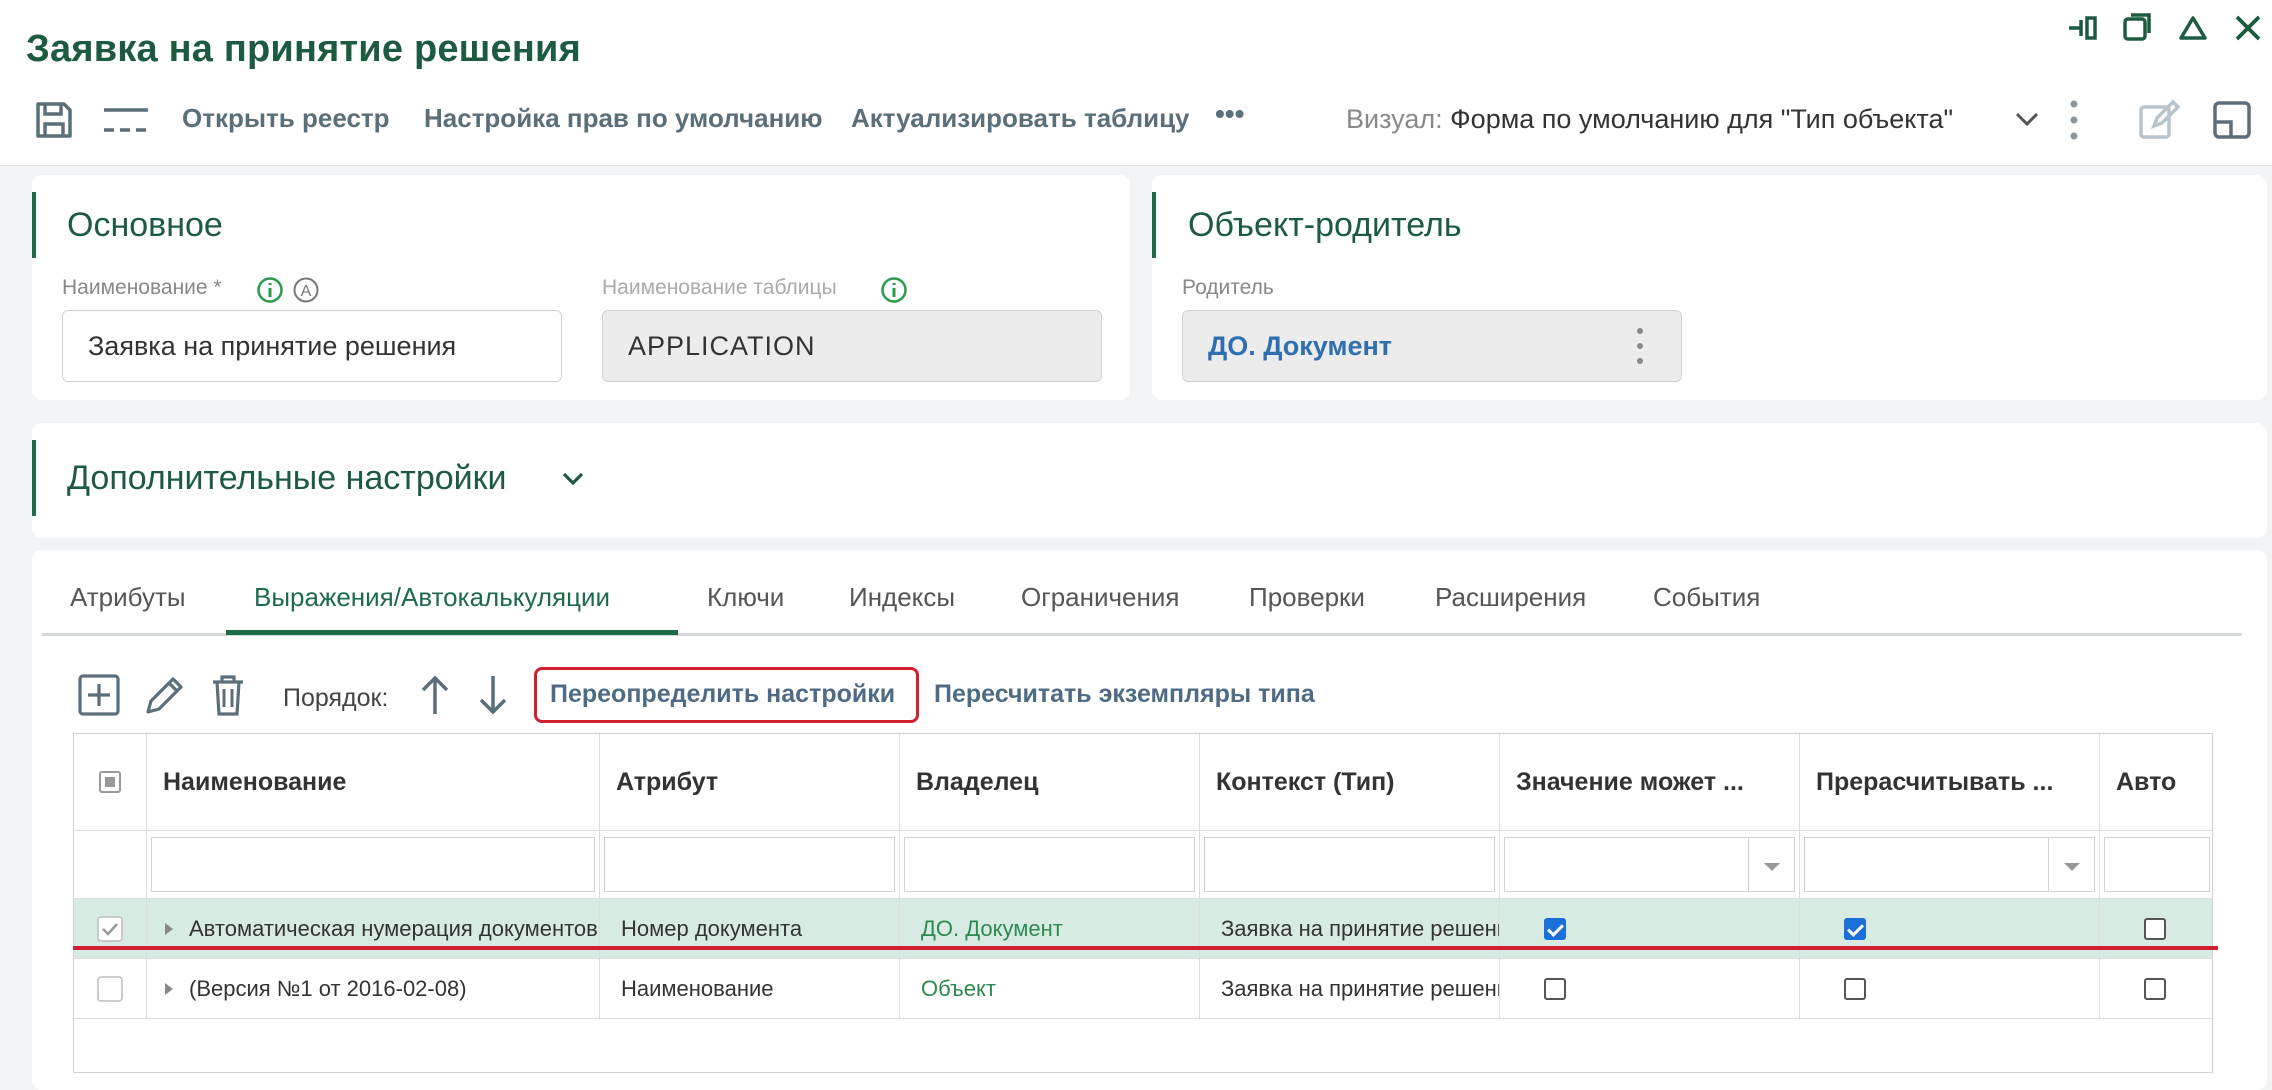 The width and height of the screenshot is (2272, 1090). What do you see at coordinates (2156, 782) in the screenshot?
I see `column-header-auto: Авто` at bounding box center [2156, 782].